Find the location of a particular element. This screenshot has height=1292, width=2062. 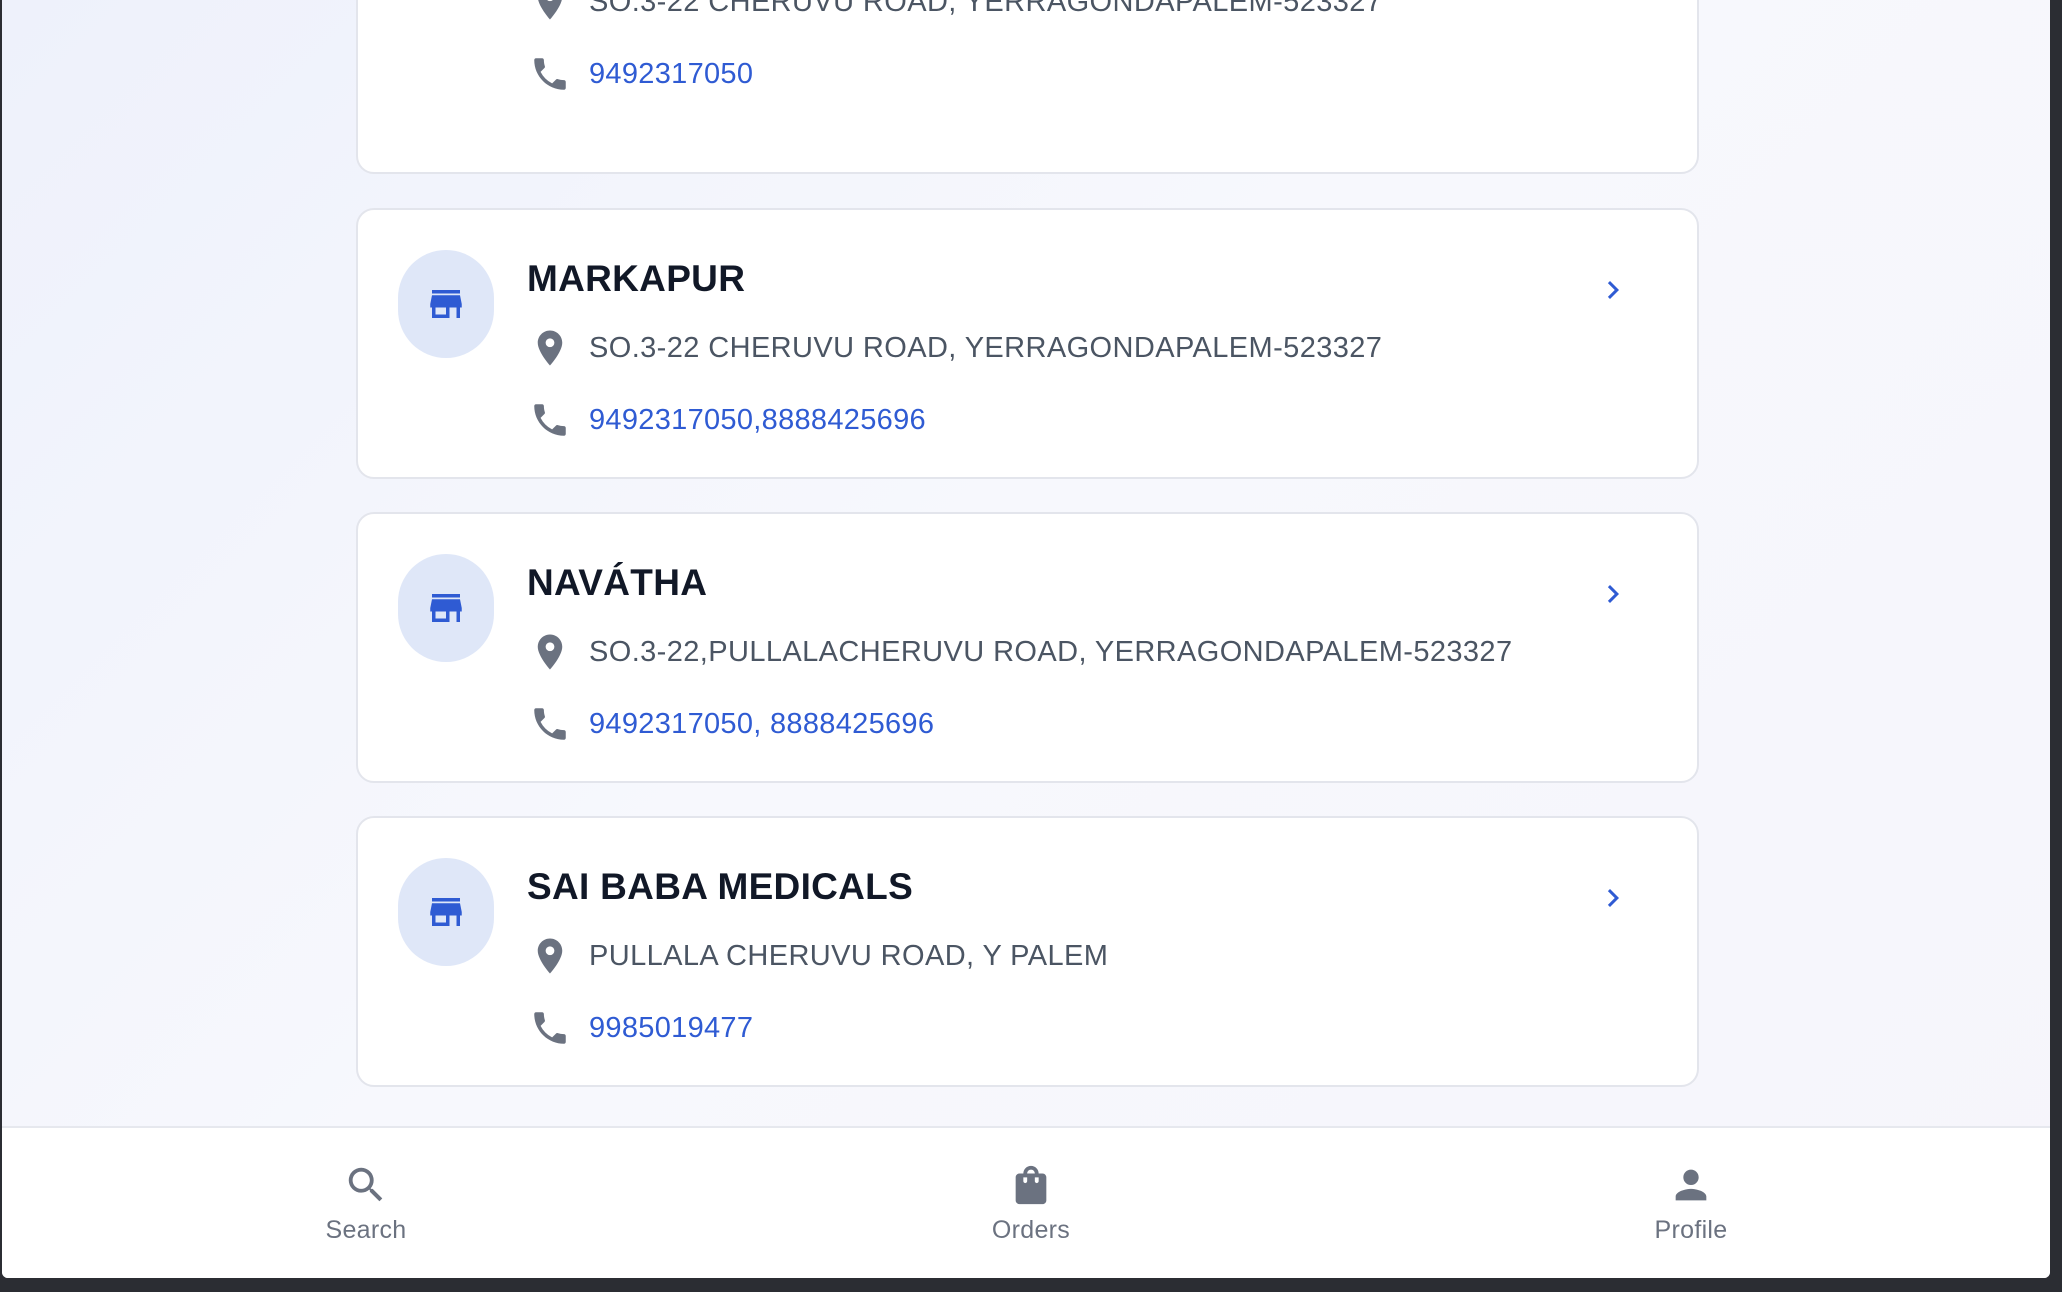

nav-profile: Profile is located at coordinates (1691, 1203).